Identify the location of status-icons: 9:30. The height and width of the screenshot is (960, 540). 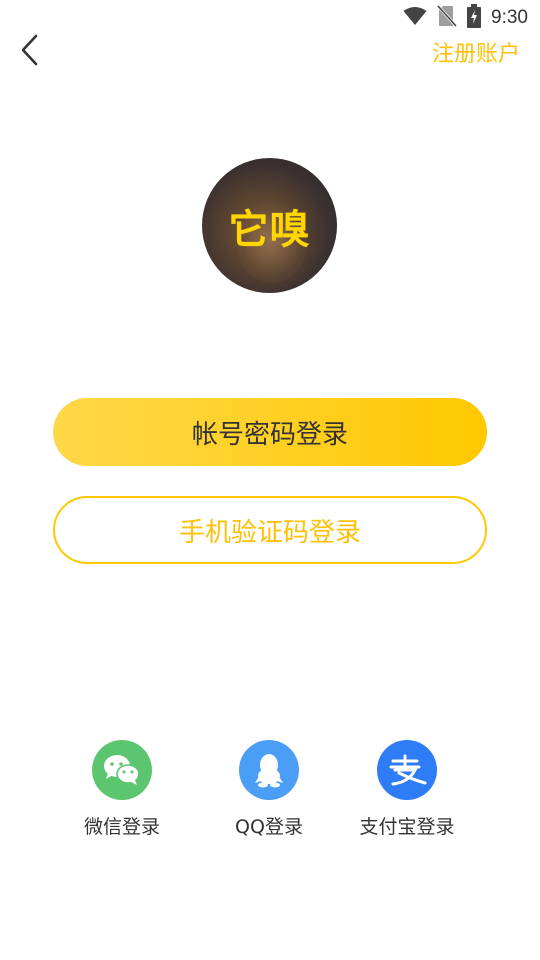
(465, 18).